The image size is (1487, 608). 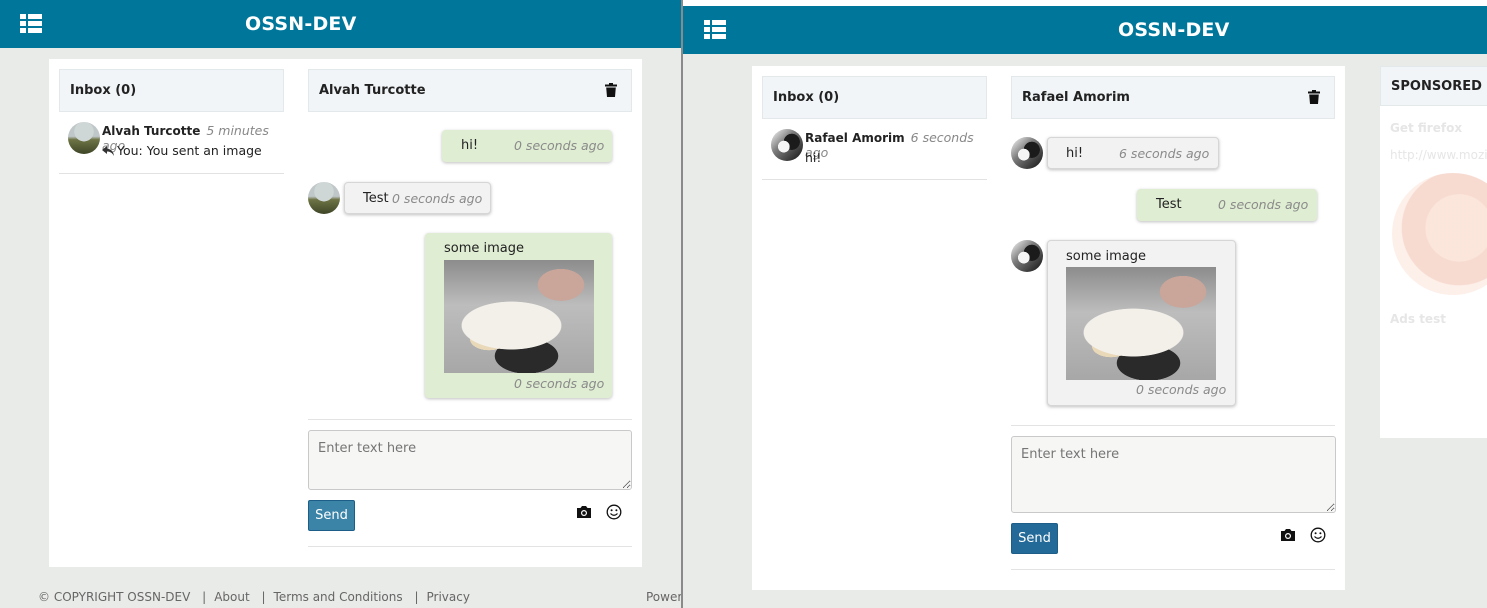 I want to click on ad-text: Ads test, so click(x=1418, y=319).